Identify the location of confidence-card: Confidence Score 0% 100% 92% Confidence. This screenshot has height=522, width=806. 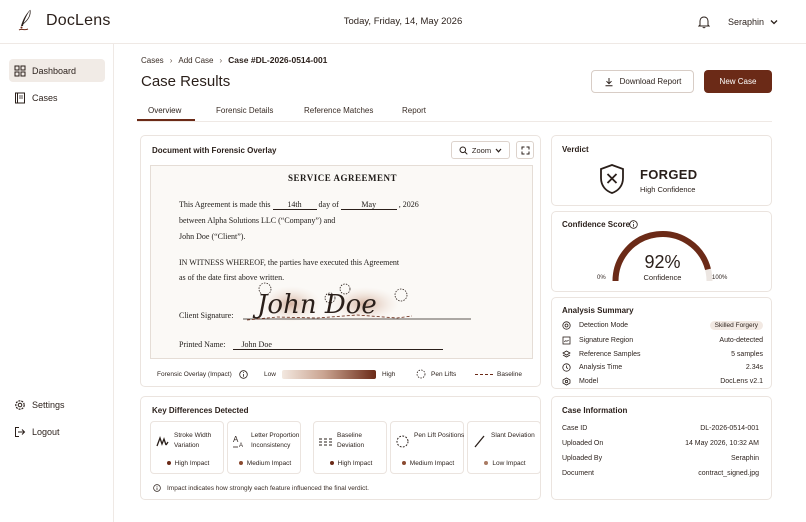
(661, 251).